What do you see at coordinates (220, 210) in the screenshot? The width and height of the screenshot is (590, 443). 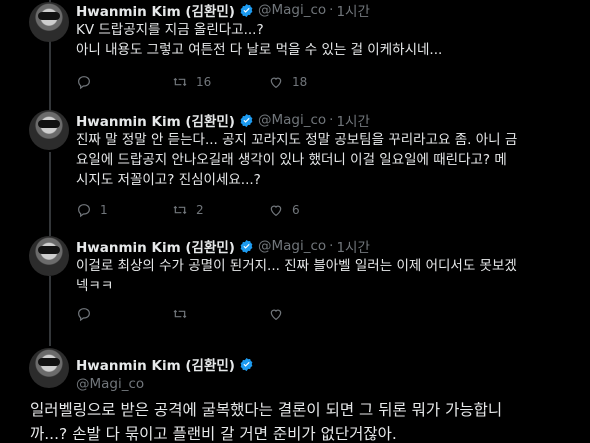 I see `retweet-button: 2` at bounding box center [220, 210].